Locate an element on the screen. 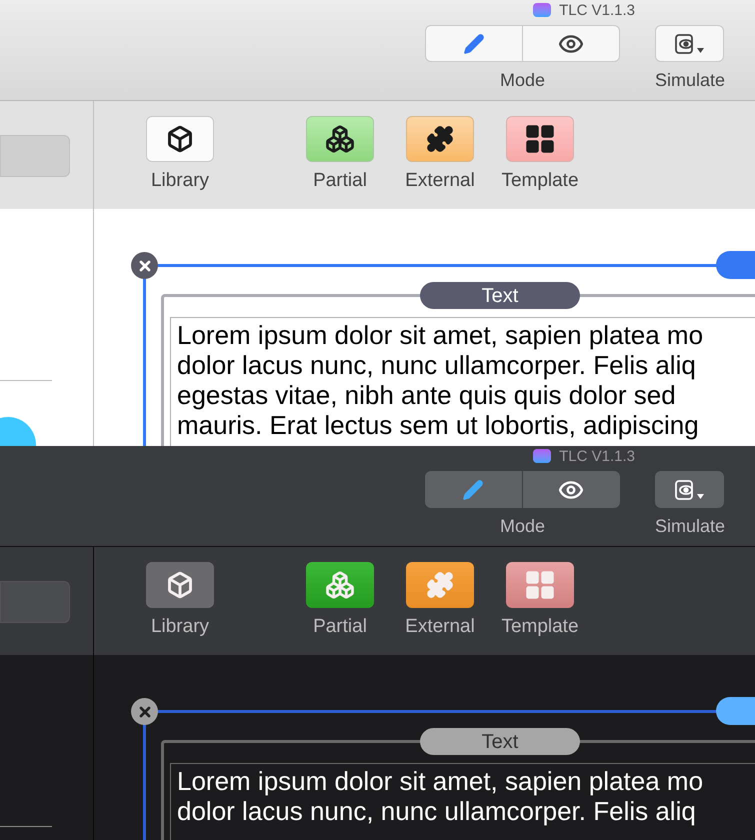 The image size is (755, 840). lorem-paragraph: Lorem ipsum dolor sit amet, sapien platea mo dolor lacus nunc, nunc ullamcorper. Felis aliq egestas vitae, nibh ante quis quis dolor sed mauris. Erat lectus sem ut lobortis, adipiscing is located at coordinates (440, 380).